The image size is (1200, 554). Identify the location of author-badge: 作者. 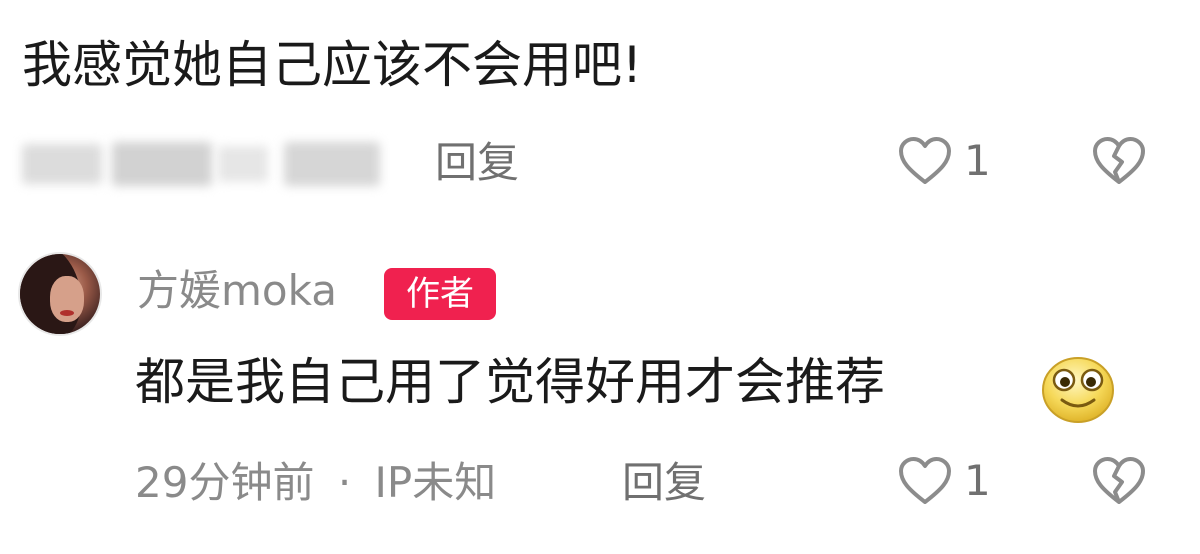
(440, 294).